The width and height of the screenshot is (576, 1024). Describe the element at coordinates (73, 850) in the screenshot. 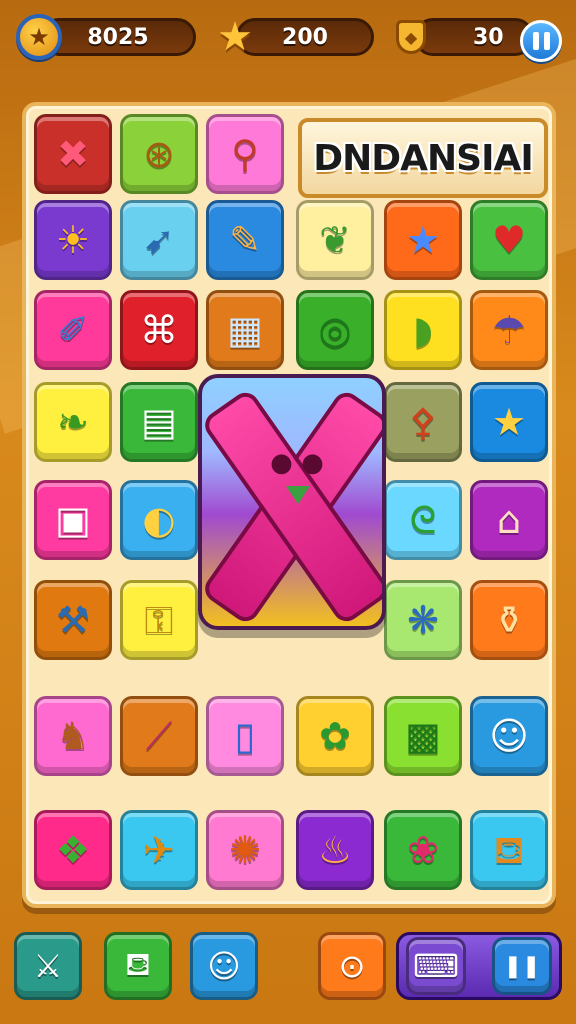

I see `tile-33: ❖` at that location.